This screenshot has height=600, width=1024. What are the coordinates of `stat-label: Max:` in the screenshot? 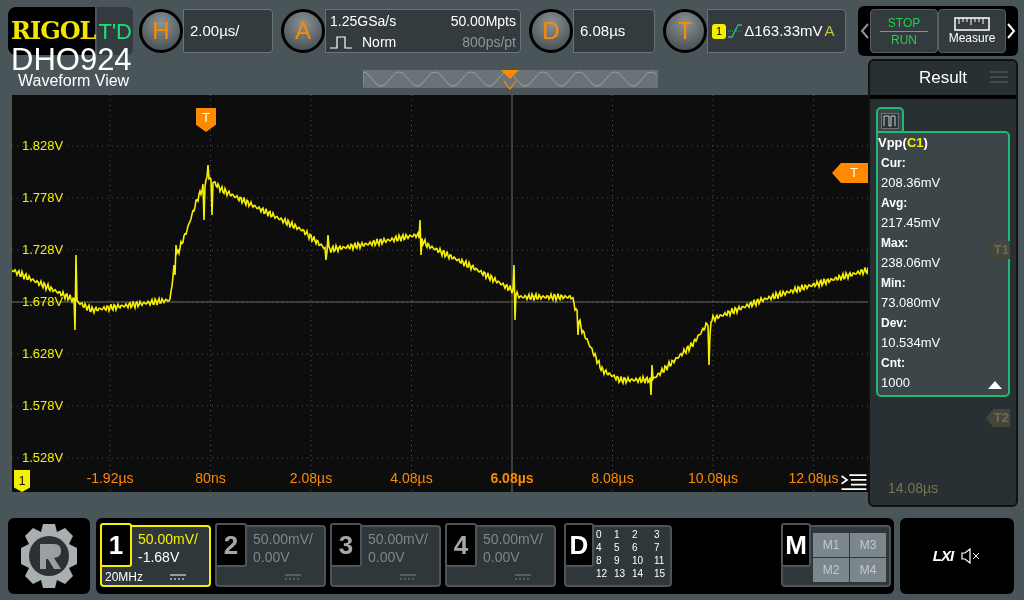 It's located at (895, 243).